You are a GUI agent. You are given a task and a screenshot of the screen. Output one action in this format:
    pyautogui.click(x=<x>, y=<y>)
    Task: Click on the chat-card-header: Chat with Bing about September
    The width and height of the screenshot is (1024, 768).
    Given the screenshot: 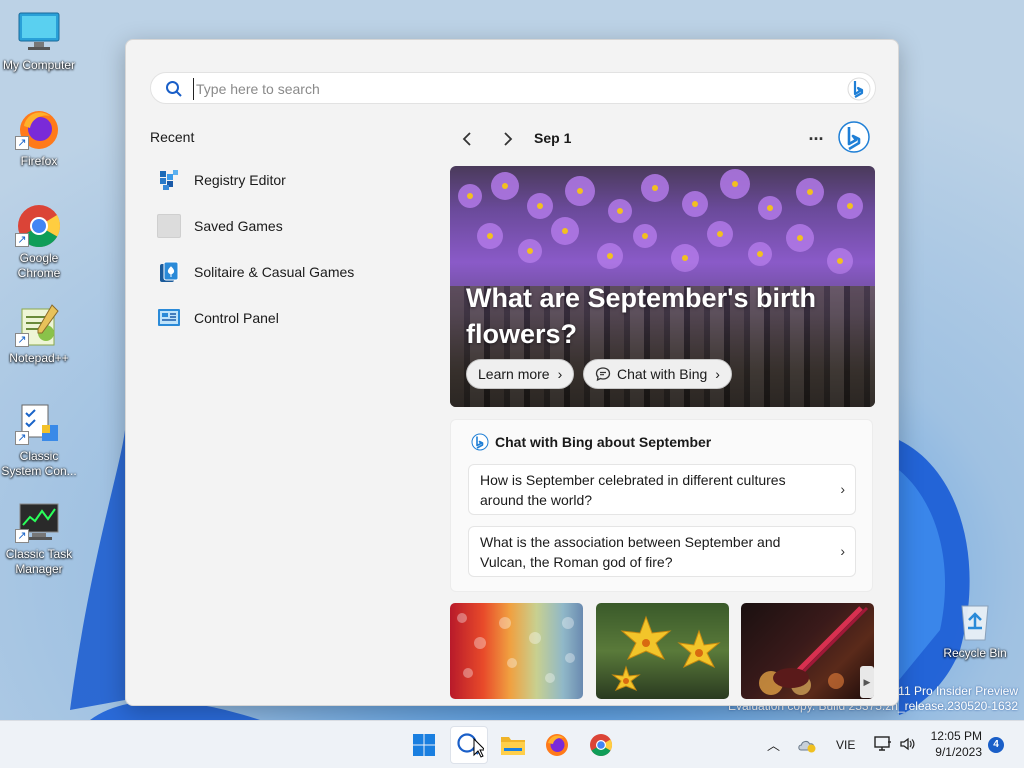 What is the action you would take?
    pyautogui.click(x=591, y=442)
    